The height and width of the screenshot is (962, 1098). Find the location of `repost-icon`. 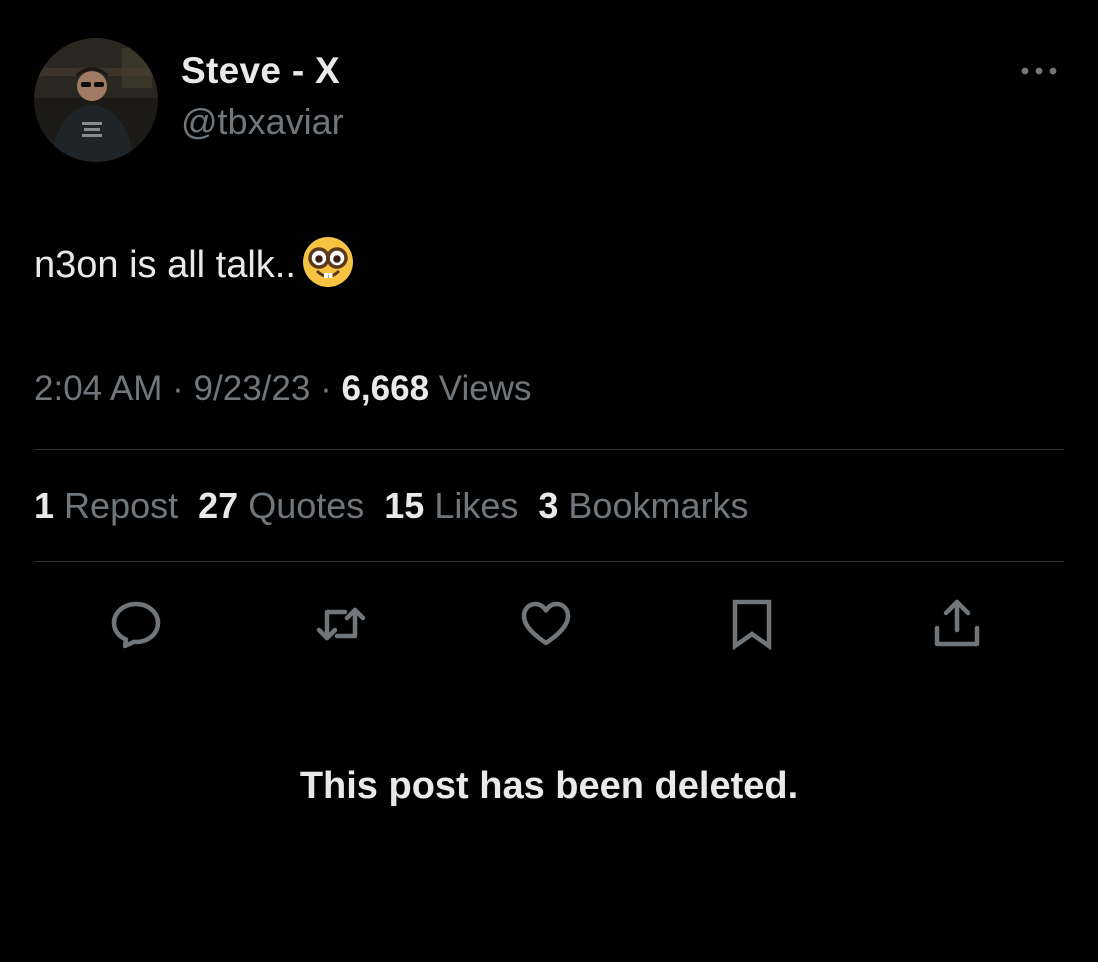

repost-icon is located at coordinates (341, 624).